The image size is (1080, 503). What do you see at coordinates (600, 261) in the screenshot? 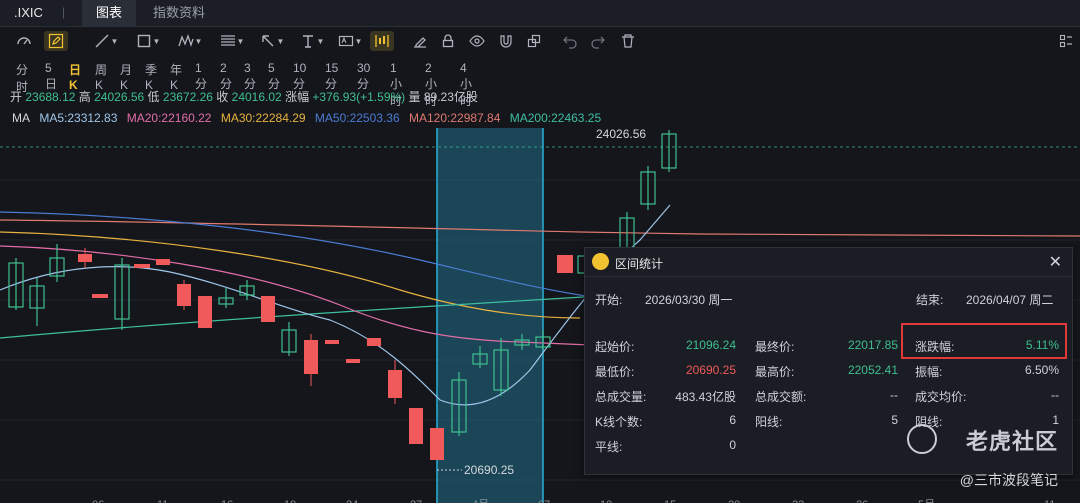
I see `tiger-logo-icon` at bounding box center [600, 261].